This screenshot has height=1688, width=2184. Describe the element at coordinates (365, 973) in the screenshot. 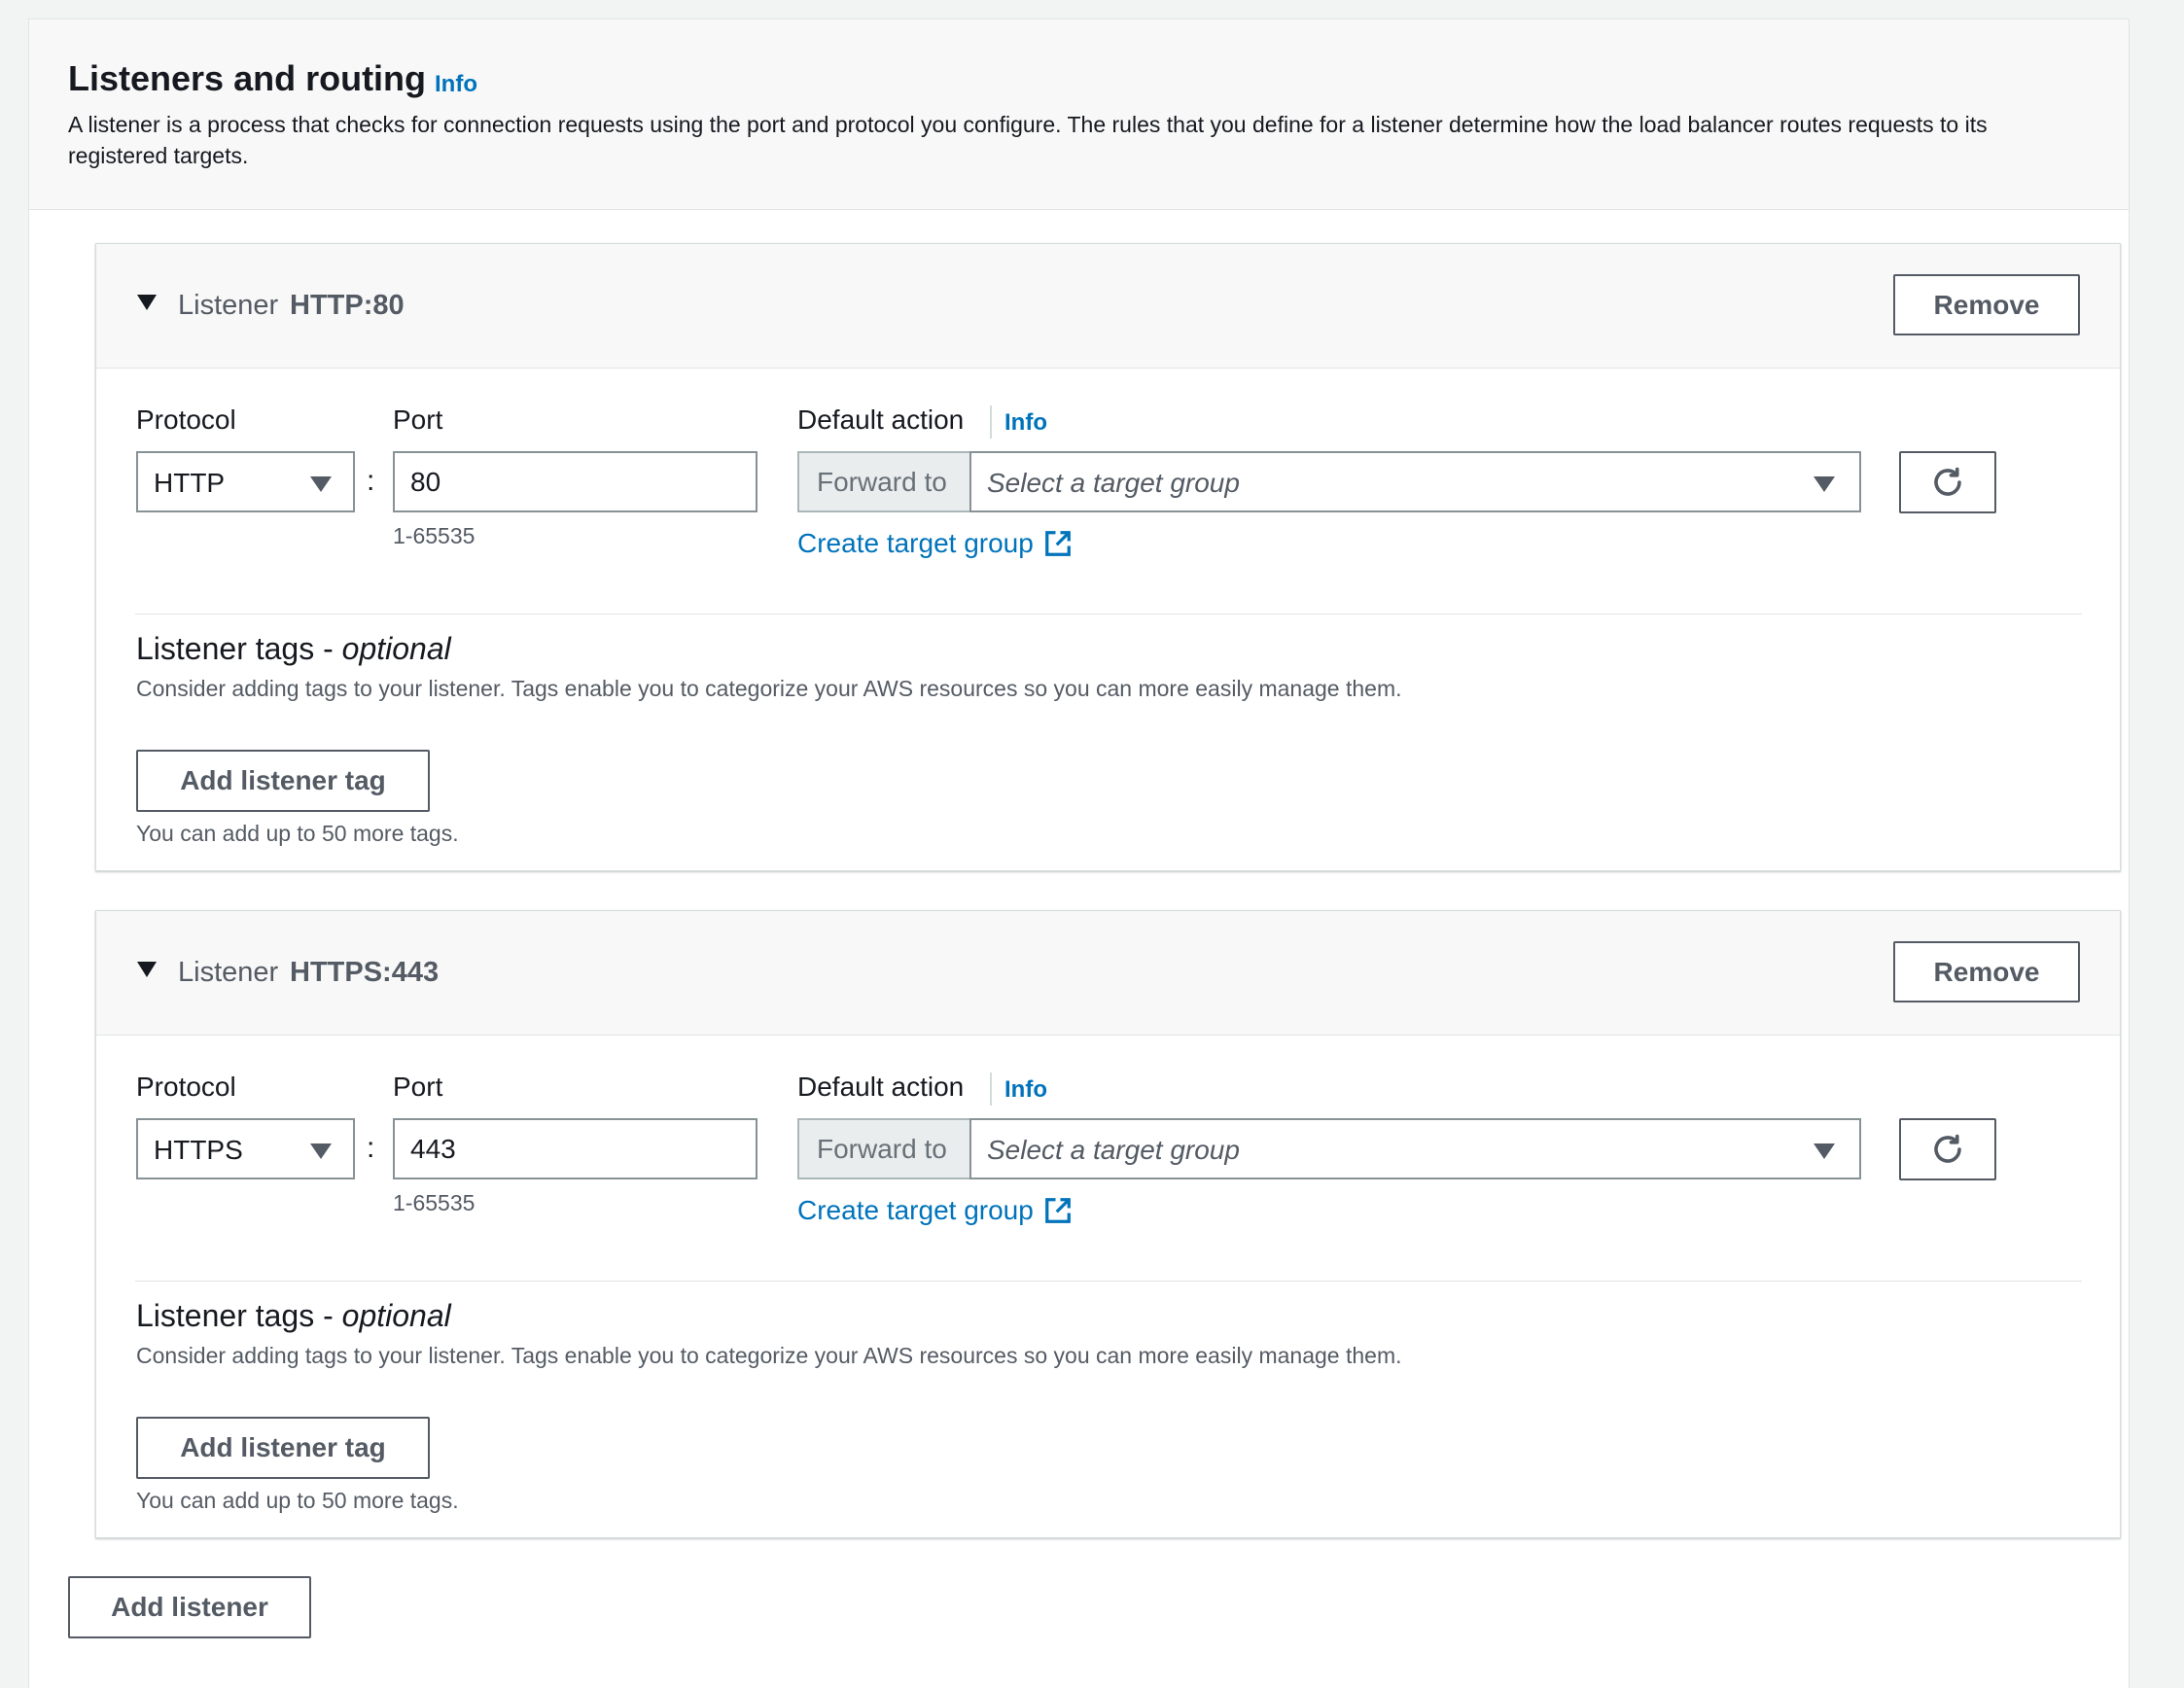

I see `listener-id: HTTPS:443` at that location.